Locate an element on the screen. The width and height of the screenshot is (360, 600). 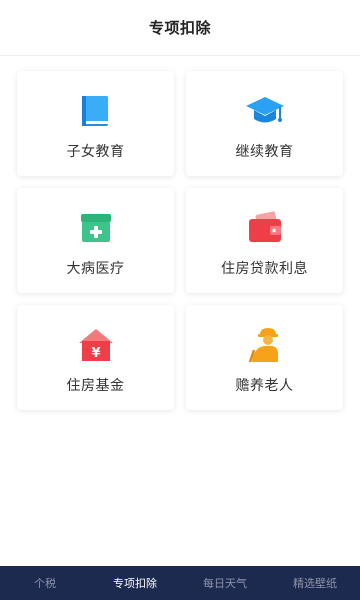
bottom-tab-bar: 个税 专项扣除 每日天气 精选壁纸 is located at coordinates (180, 583).